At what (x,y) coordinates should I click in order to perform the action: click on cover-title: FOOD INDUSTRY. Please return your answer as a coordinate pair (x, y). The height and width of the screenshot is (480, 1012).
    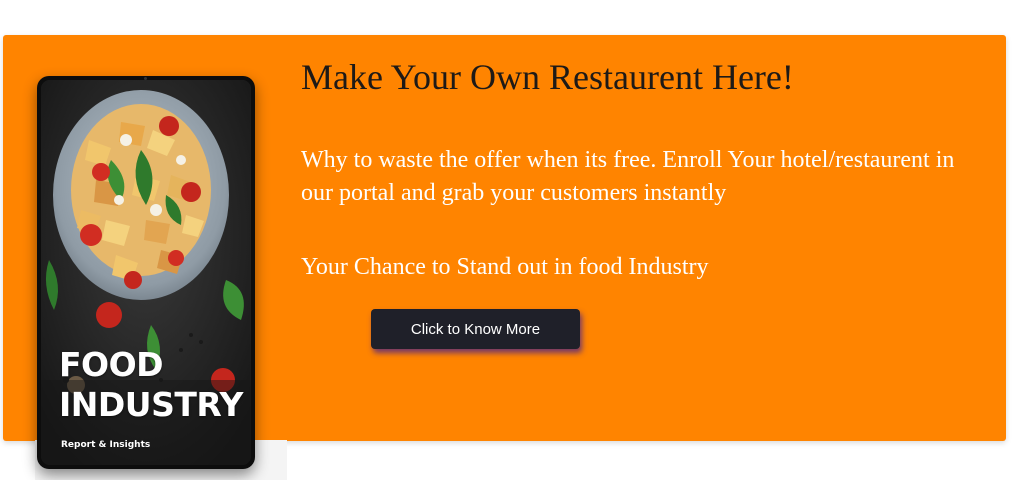
    Looking at the image, I should click on (151, 385).